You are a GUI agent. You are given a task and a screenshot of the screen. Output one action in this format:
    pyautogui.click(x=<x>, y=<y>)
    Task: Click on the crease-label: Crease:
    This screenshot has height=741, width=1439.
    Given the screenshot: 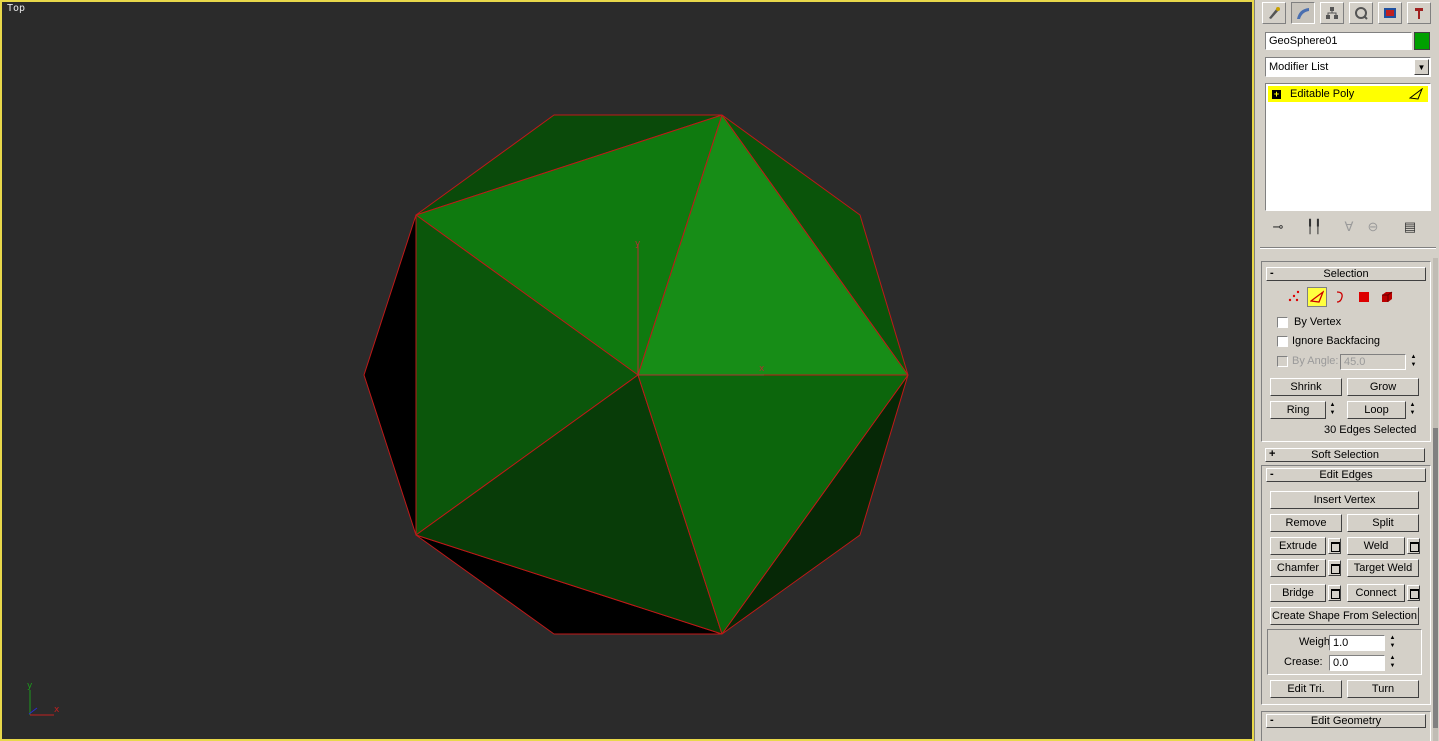 What is the action you would take?
    pyautogui.click(x=1303, y=662)
    